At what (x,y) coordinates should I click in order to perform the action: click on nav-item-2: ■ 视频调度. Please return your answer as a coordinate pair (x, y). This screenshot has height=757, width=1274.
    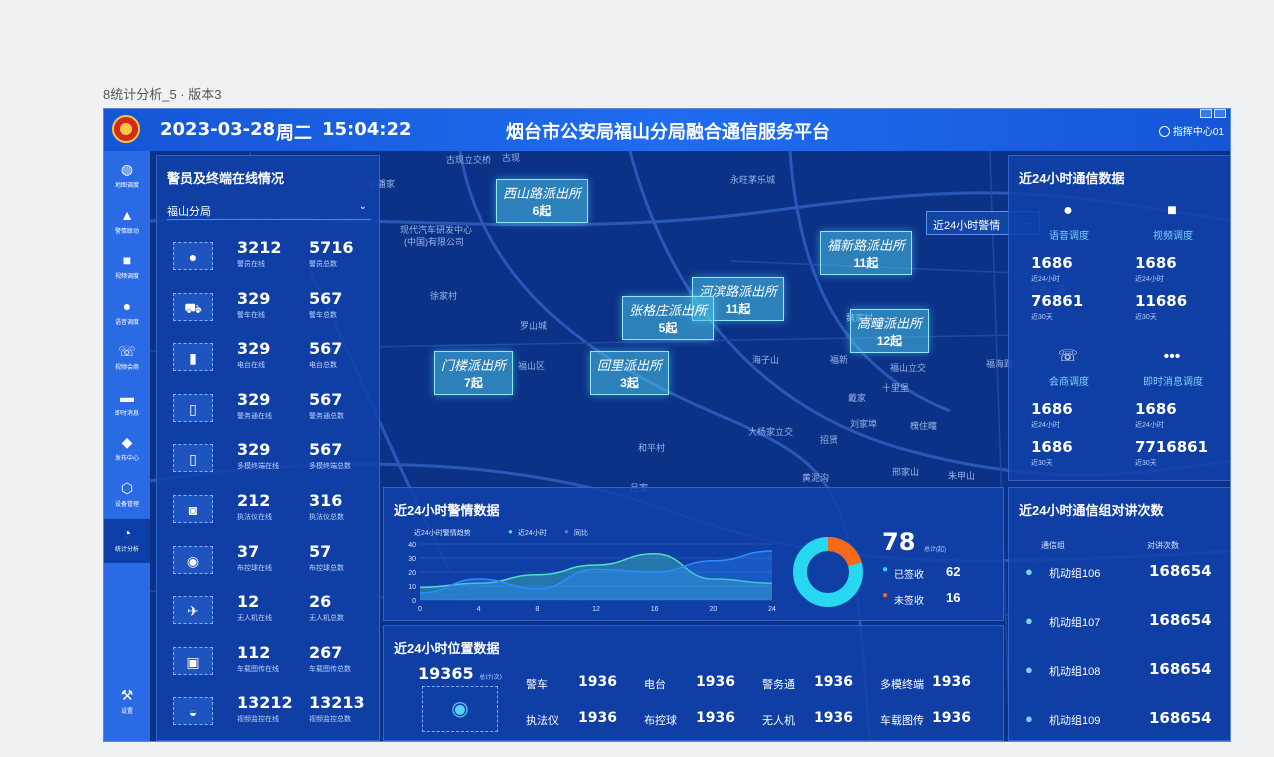
    Looking at the image, I should click on (127, 268).